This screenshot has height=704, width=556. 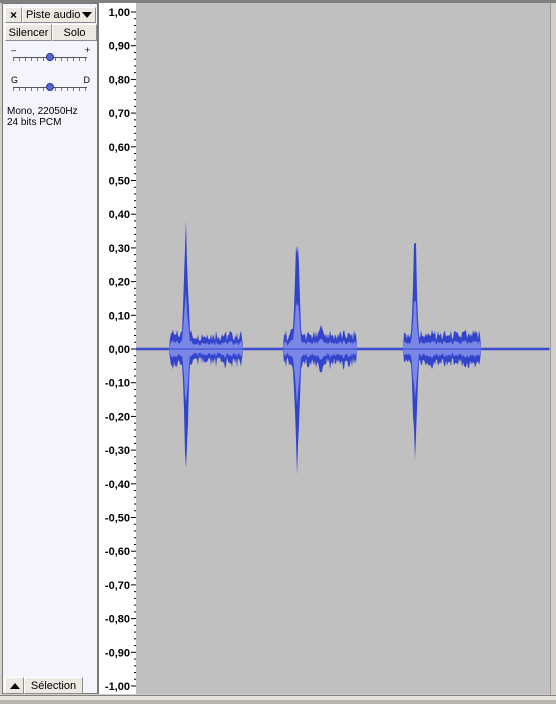 I want to click on track-name-menu-button: Piste audio, so click(x=59, y=15).